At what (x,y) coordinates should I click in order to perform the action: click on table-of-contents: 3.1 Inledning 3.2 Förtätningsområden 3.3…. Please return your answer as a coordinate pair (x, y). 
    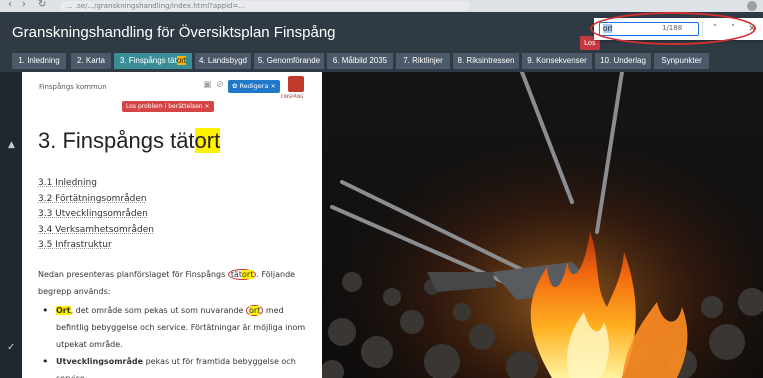
    Looking at the image, I should click on (96, 215).